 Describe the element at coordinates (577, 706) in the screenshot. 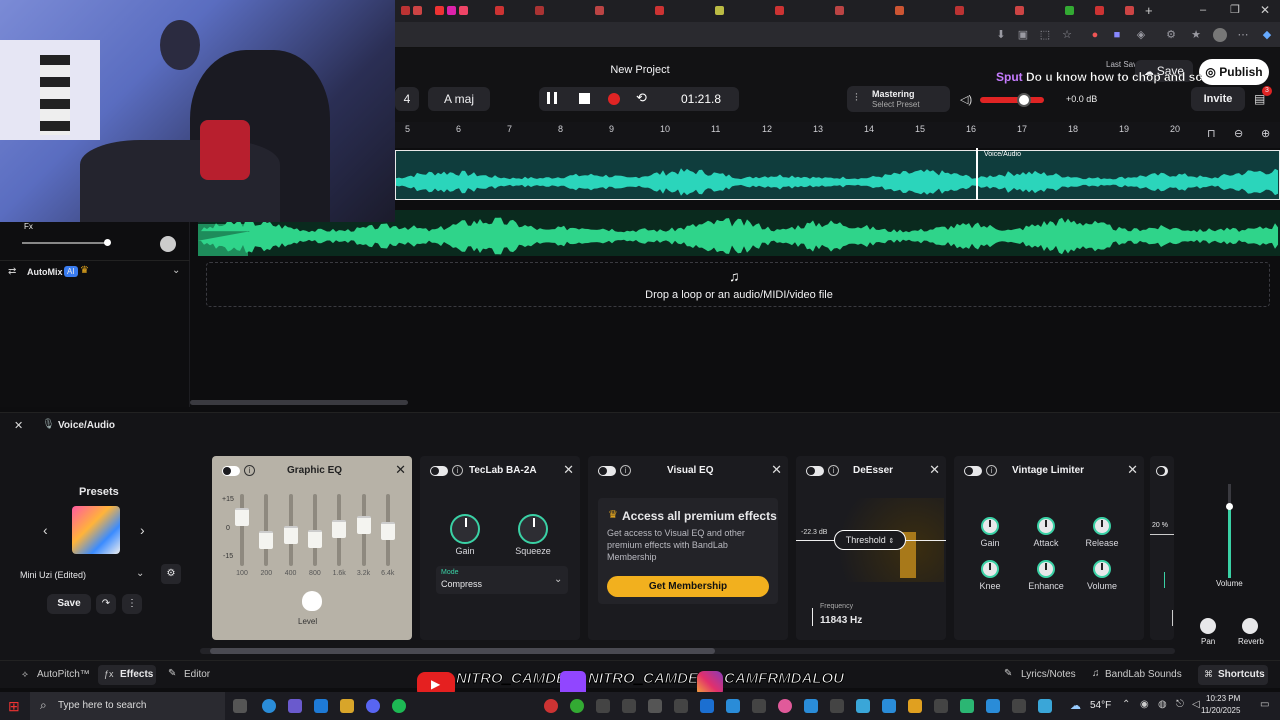

I see `xbox-icon` at that location.